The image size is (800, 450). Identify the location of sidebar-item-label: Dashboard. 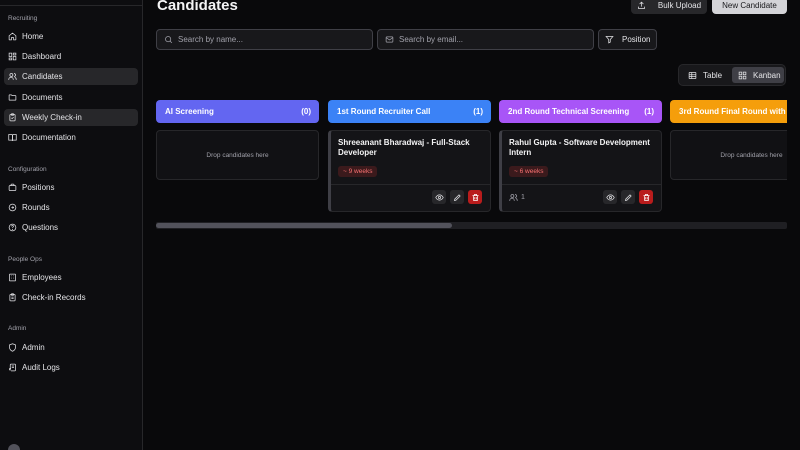
(42, 56).